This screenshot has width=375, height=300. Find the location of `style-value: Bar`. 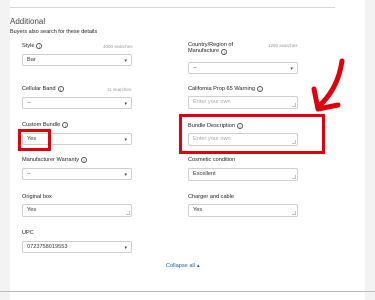

style-value: Bar is located at coordinates (31, 60).